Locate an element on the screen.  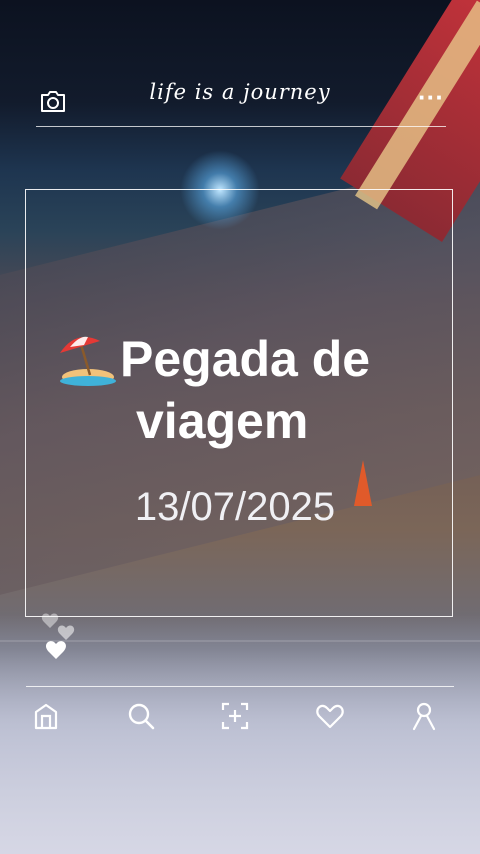
home-icon is located at coordinates (46, 716).